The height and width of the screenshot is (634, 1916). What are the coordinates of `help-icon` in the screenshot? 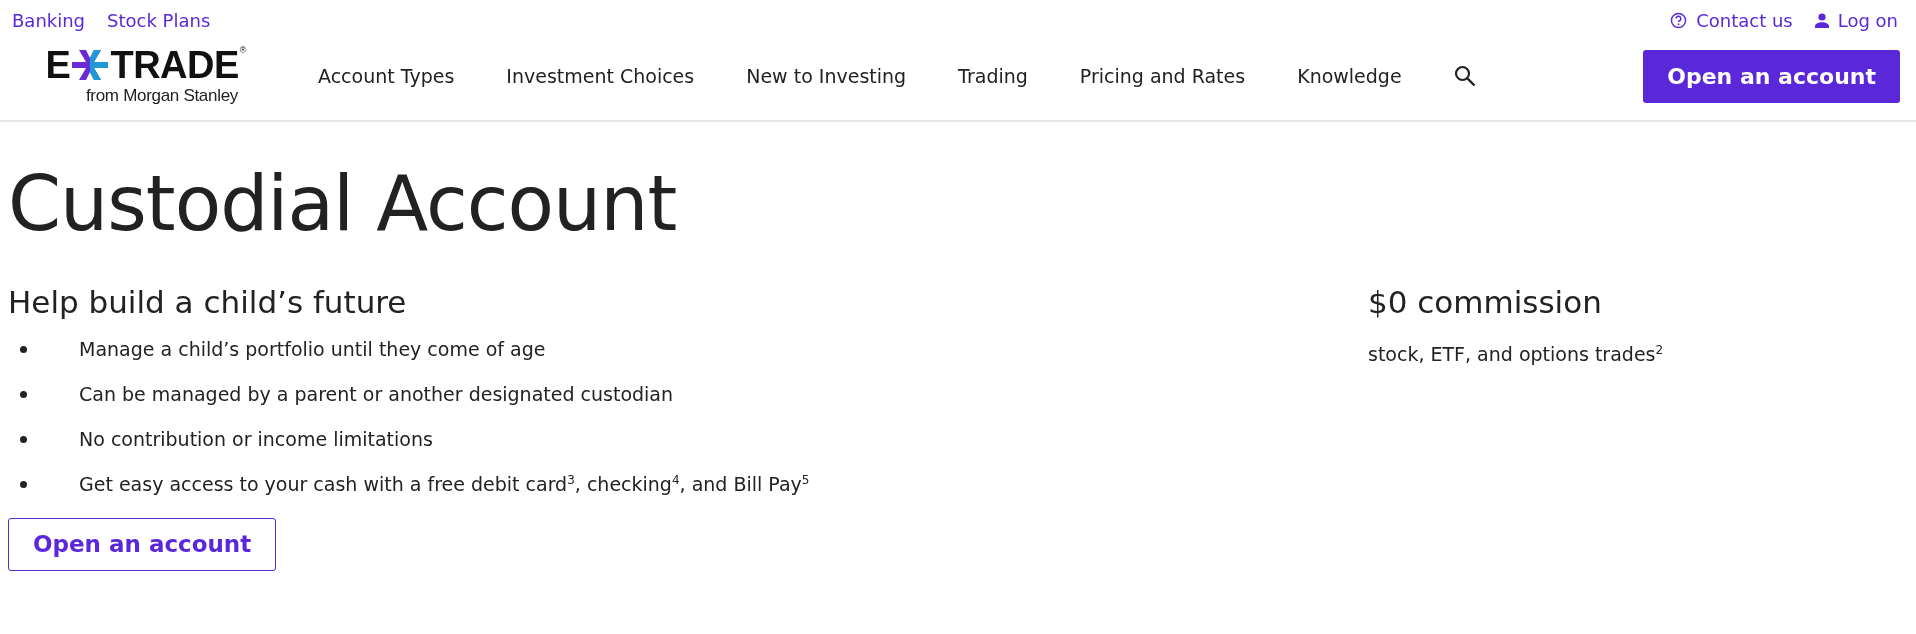 It's located at (1679, 20).